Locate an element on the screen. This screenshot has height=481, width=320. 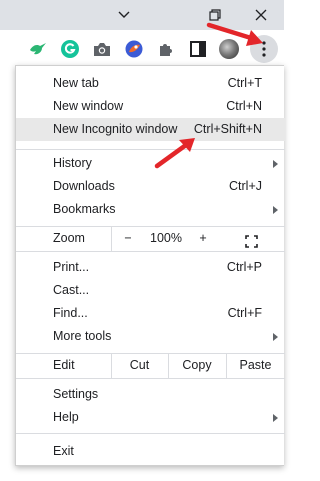
camera-icon is located at coordinates (102, 49).